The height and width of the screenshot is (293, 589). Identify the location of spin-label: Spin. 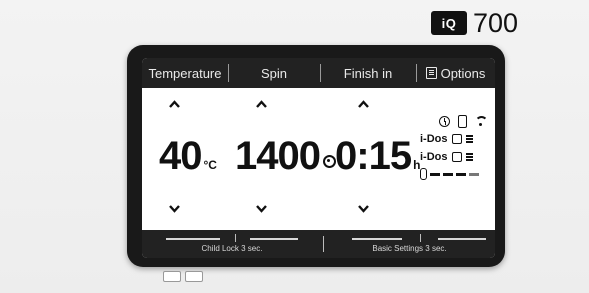
(274, 73).